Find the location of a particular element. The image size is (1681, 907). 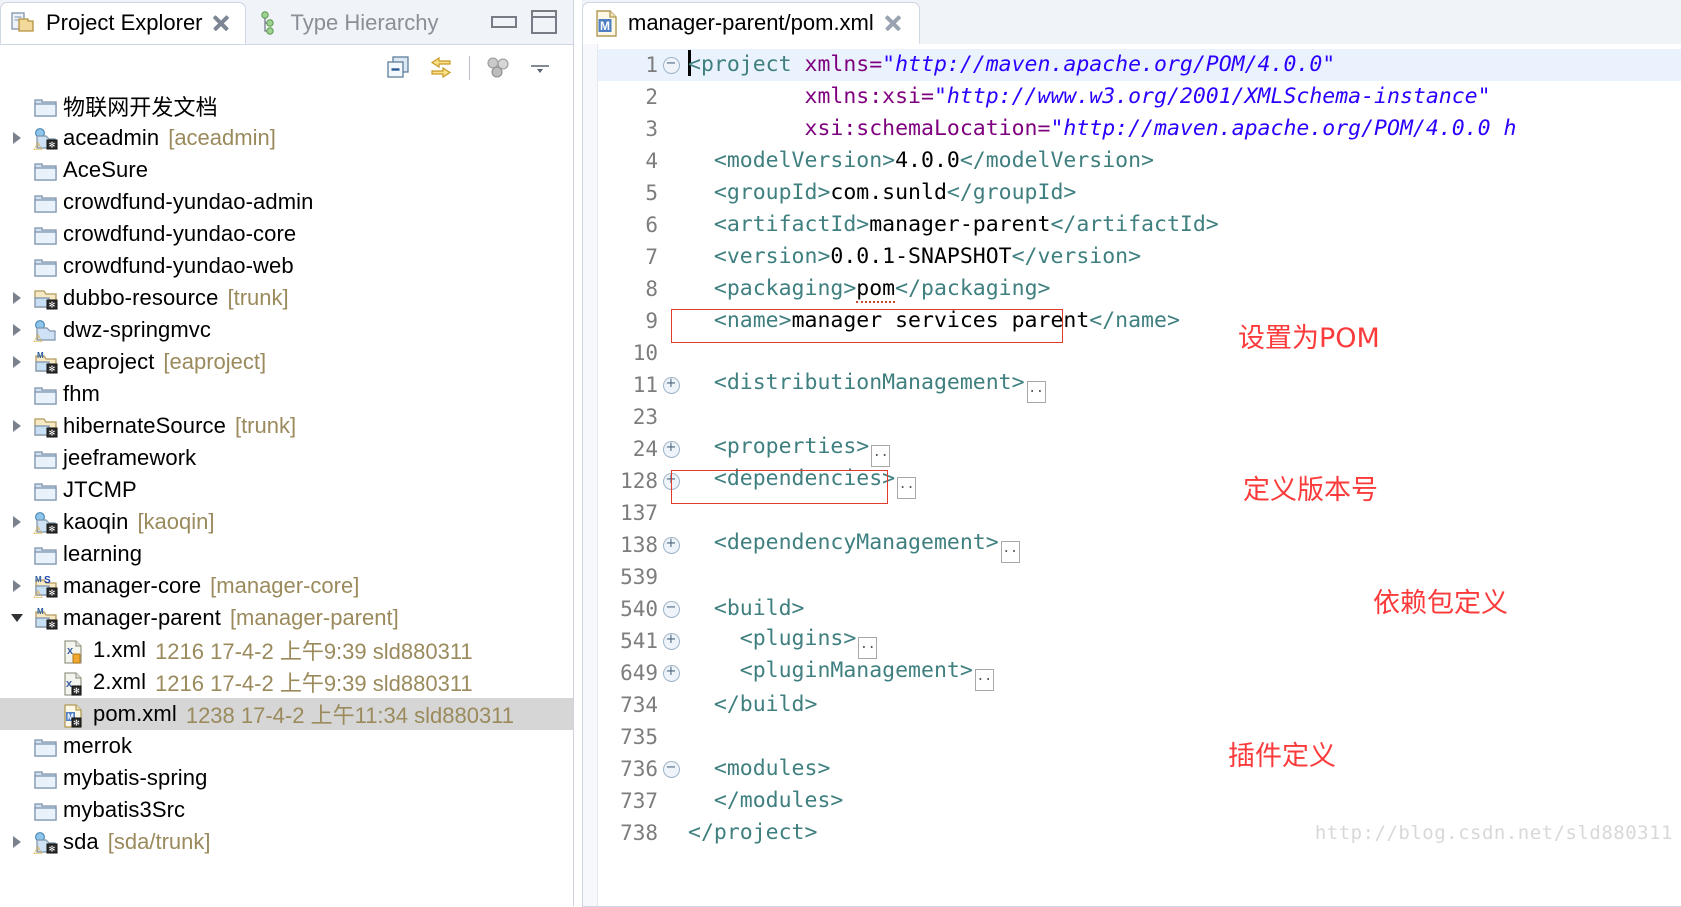

tree-item-crowdfund-yundao-web: crowdfund-yundao-web is located at coordinates (286, 266).